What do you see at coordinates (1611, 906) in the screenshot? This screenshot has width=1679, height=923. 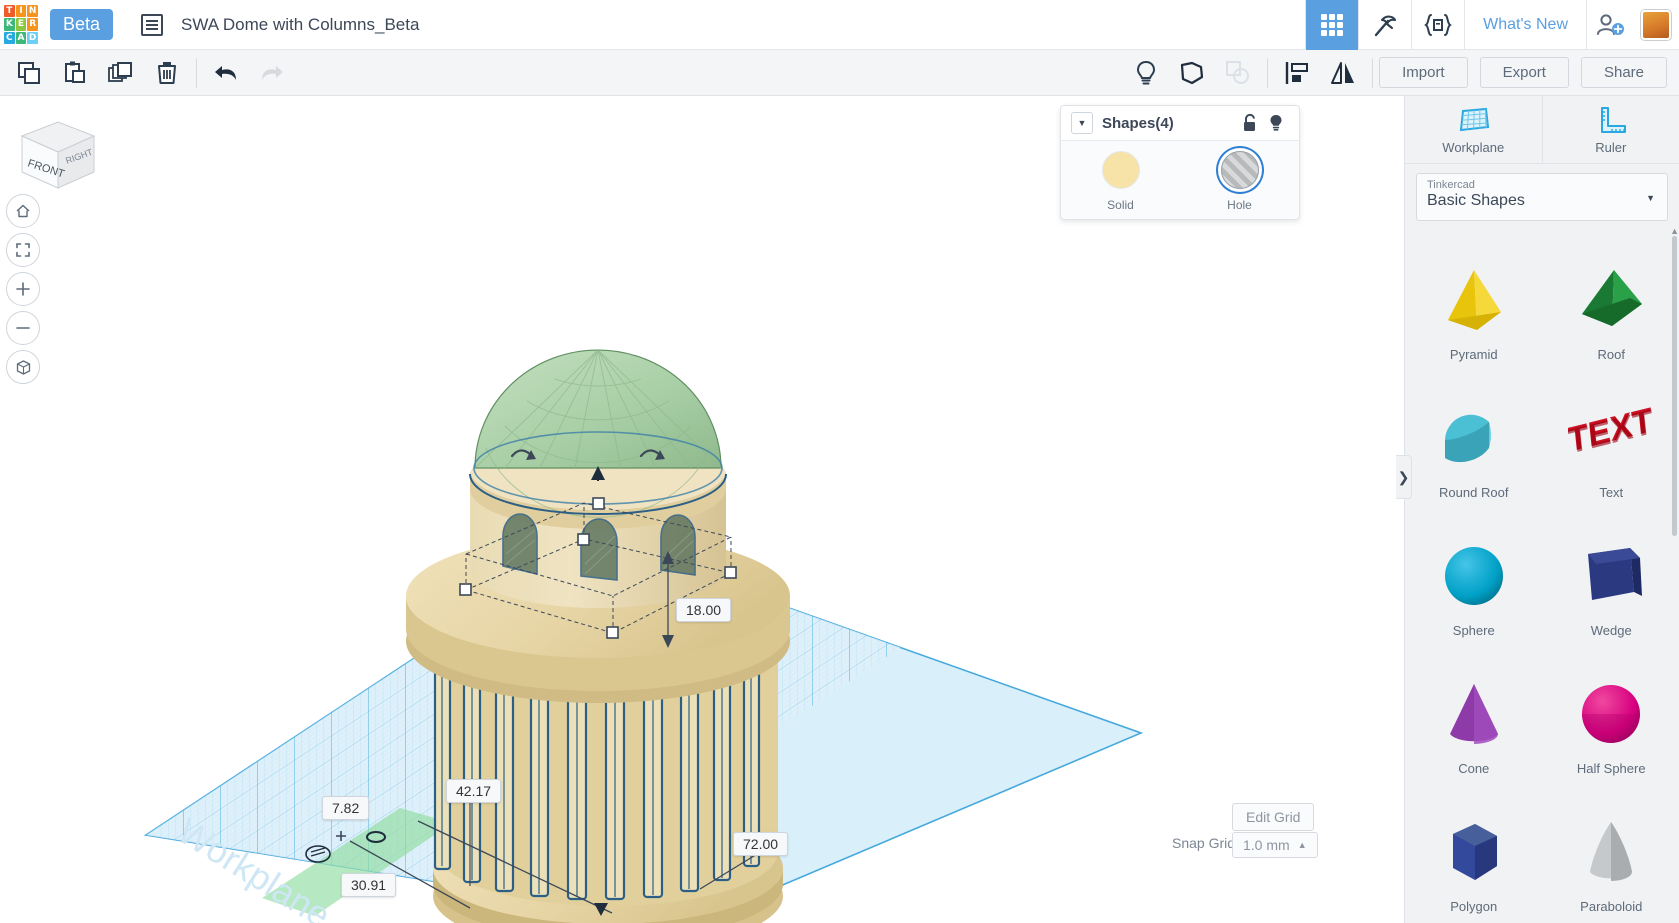 I see `shape-label: Paraboloid` at bounding box center [1611, 906].